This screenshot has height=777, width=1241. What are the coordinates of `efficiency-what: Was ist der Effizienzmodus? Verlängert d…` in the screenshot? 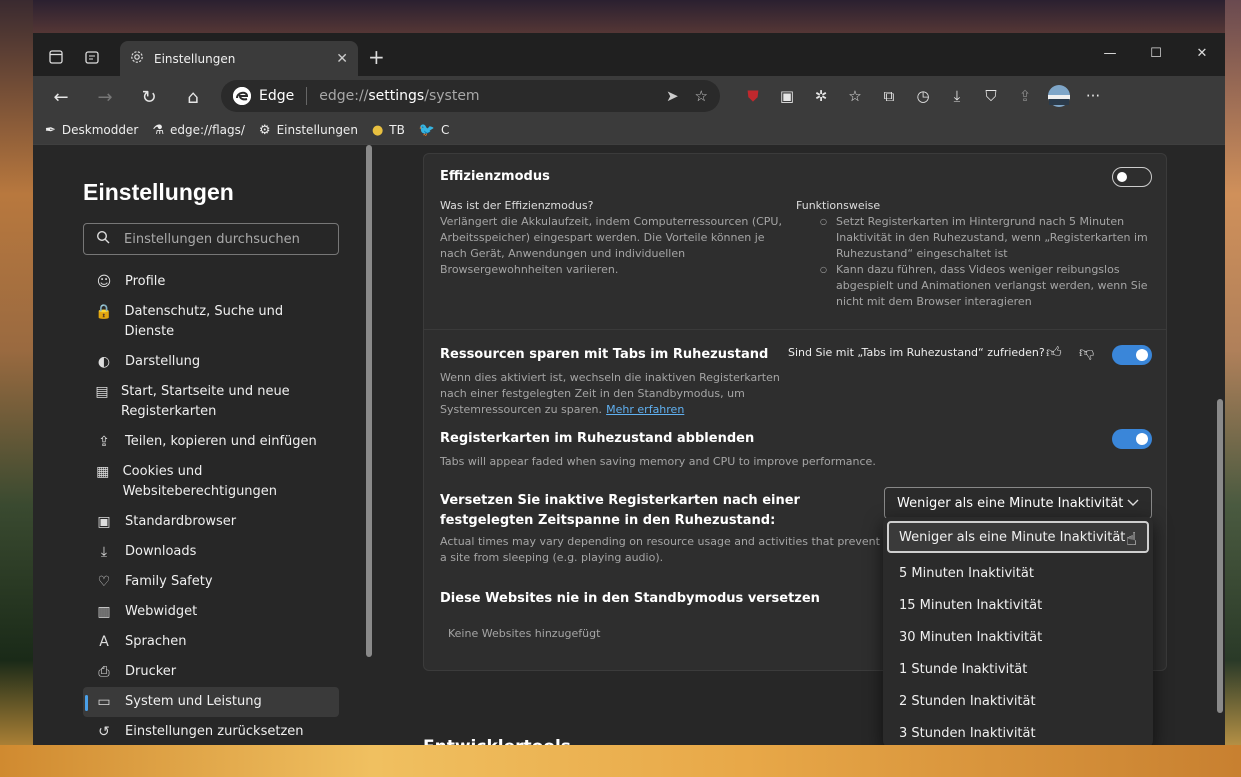 It's located at (612, 238).